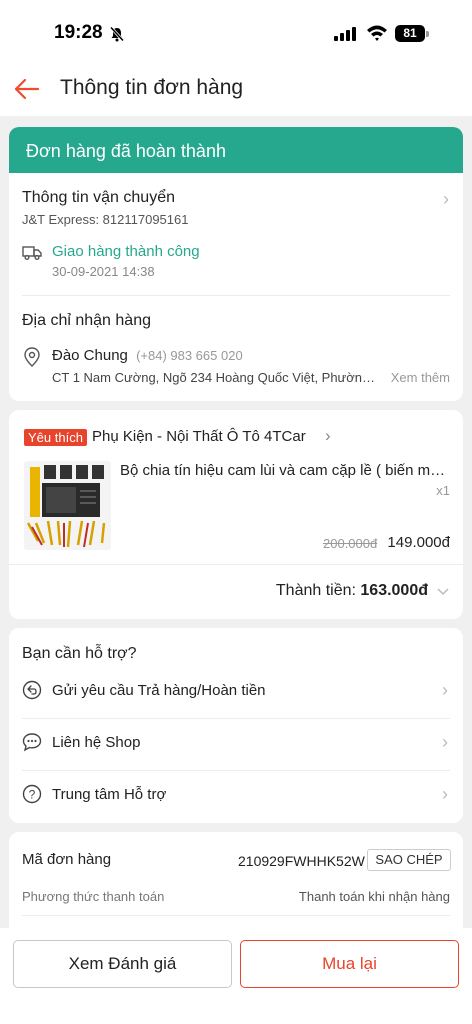 The width and height of the screenshot is (472, 1024). Describe the element at coordinates (420, 377) in the screenshot. I see `see-more-link: Xem thêm` at that location.